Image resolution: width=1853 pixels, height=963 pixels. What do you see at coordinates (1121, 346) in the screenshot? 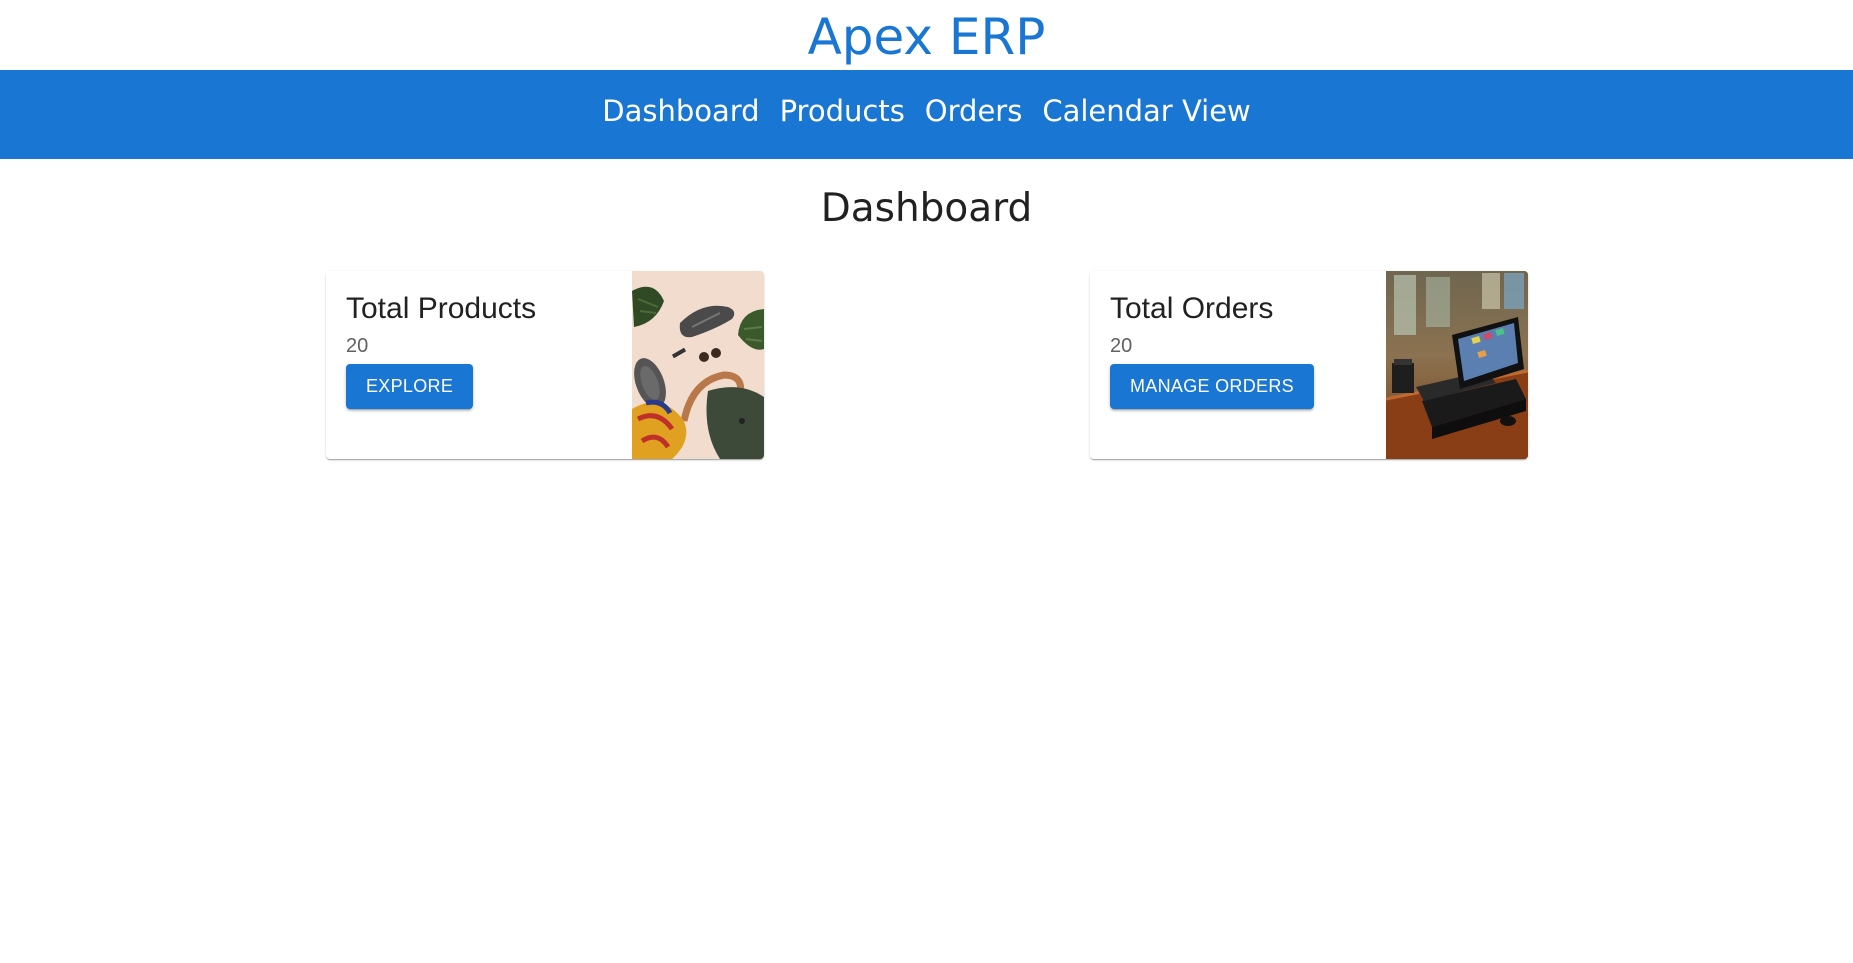
I see `order-count: 20` at bounding box center [1121, 346].